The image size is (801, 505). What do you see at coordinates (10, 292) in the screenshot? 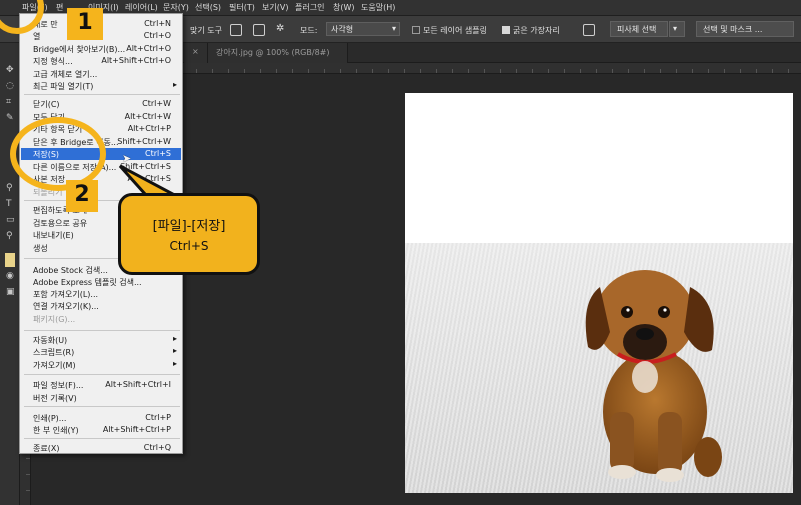
I see `screen-mode-icon: ▣` at bounding box center [10, 292].